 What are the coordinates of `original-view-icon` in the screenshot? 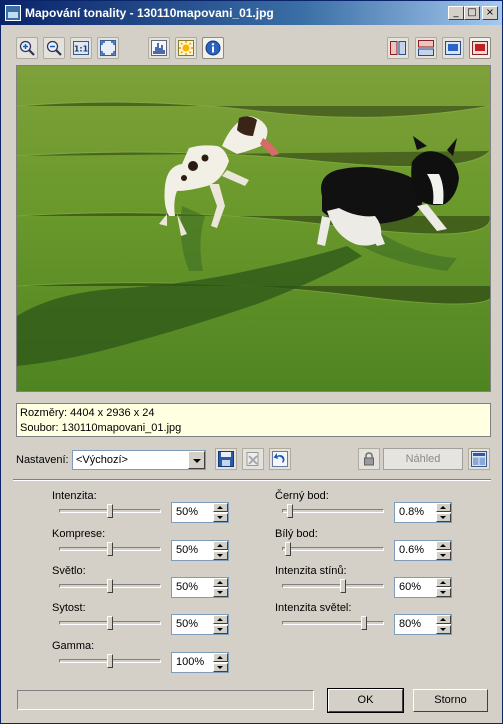 It's located at (480, 48).